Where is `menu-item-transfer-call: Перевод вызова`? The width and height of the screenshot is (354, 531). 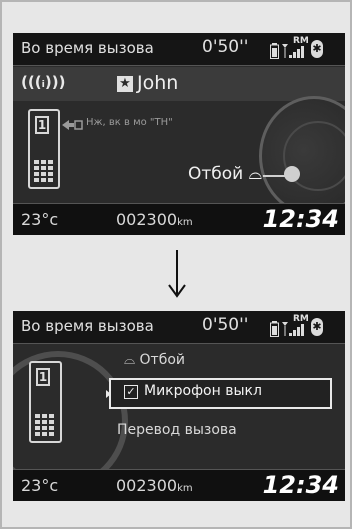 menu-item-transfer-call: Перевод вызова is located at coordinates (177, 430).